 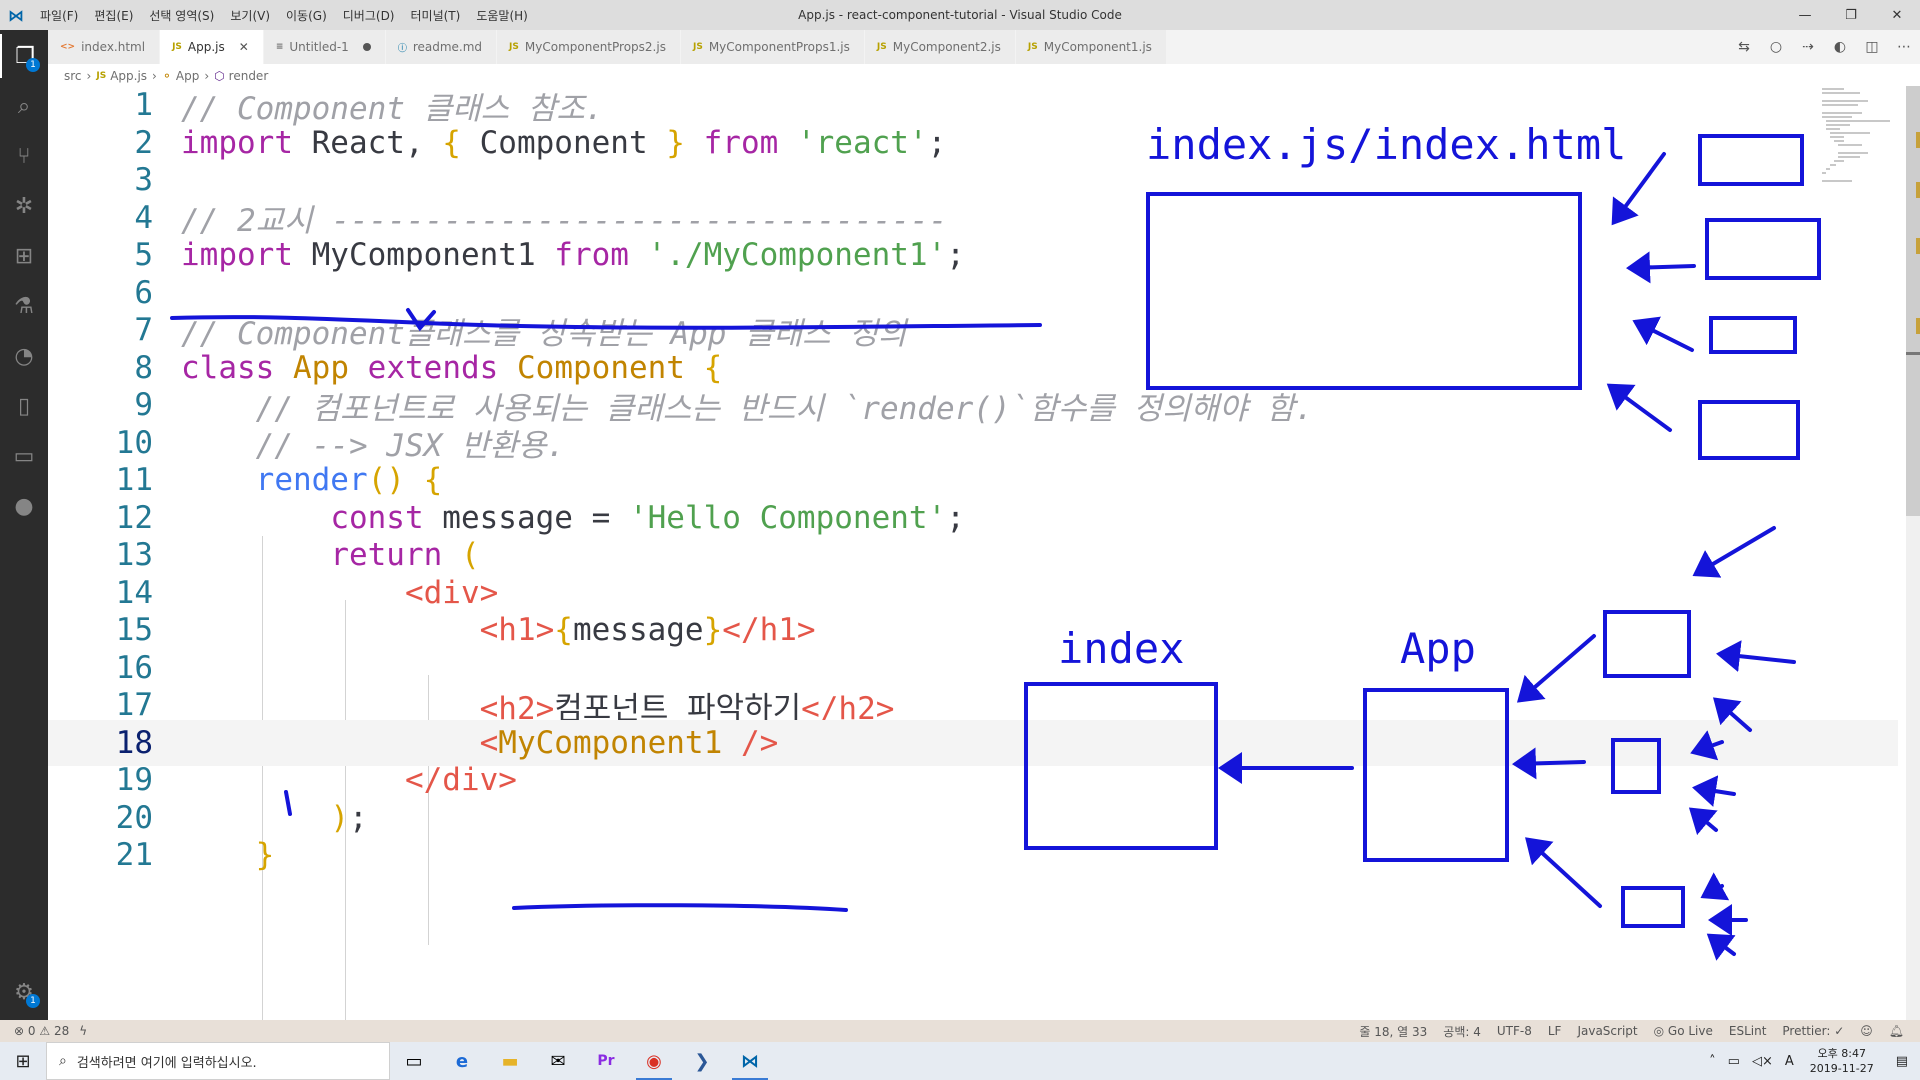 What do you see at coordinates (436, 15) in the screenshot?
I see `menu-item: 터미널(T)` at bounding box center [436, 15].